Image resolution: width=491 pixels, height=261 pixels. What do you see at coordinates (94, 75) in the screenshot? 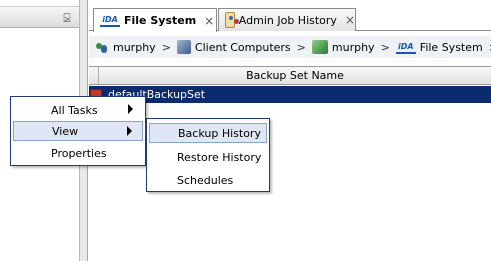
I see `grid-header-spacer` at bounding box center [94, 75].